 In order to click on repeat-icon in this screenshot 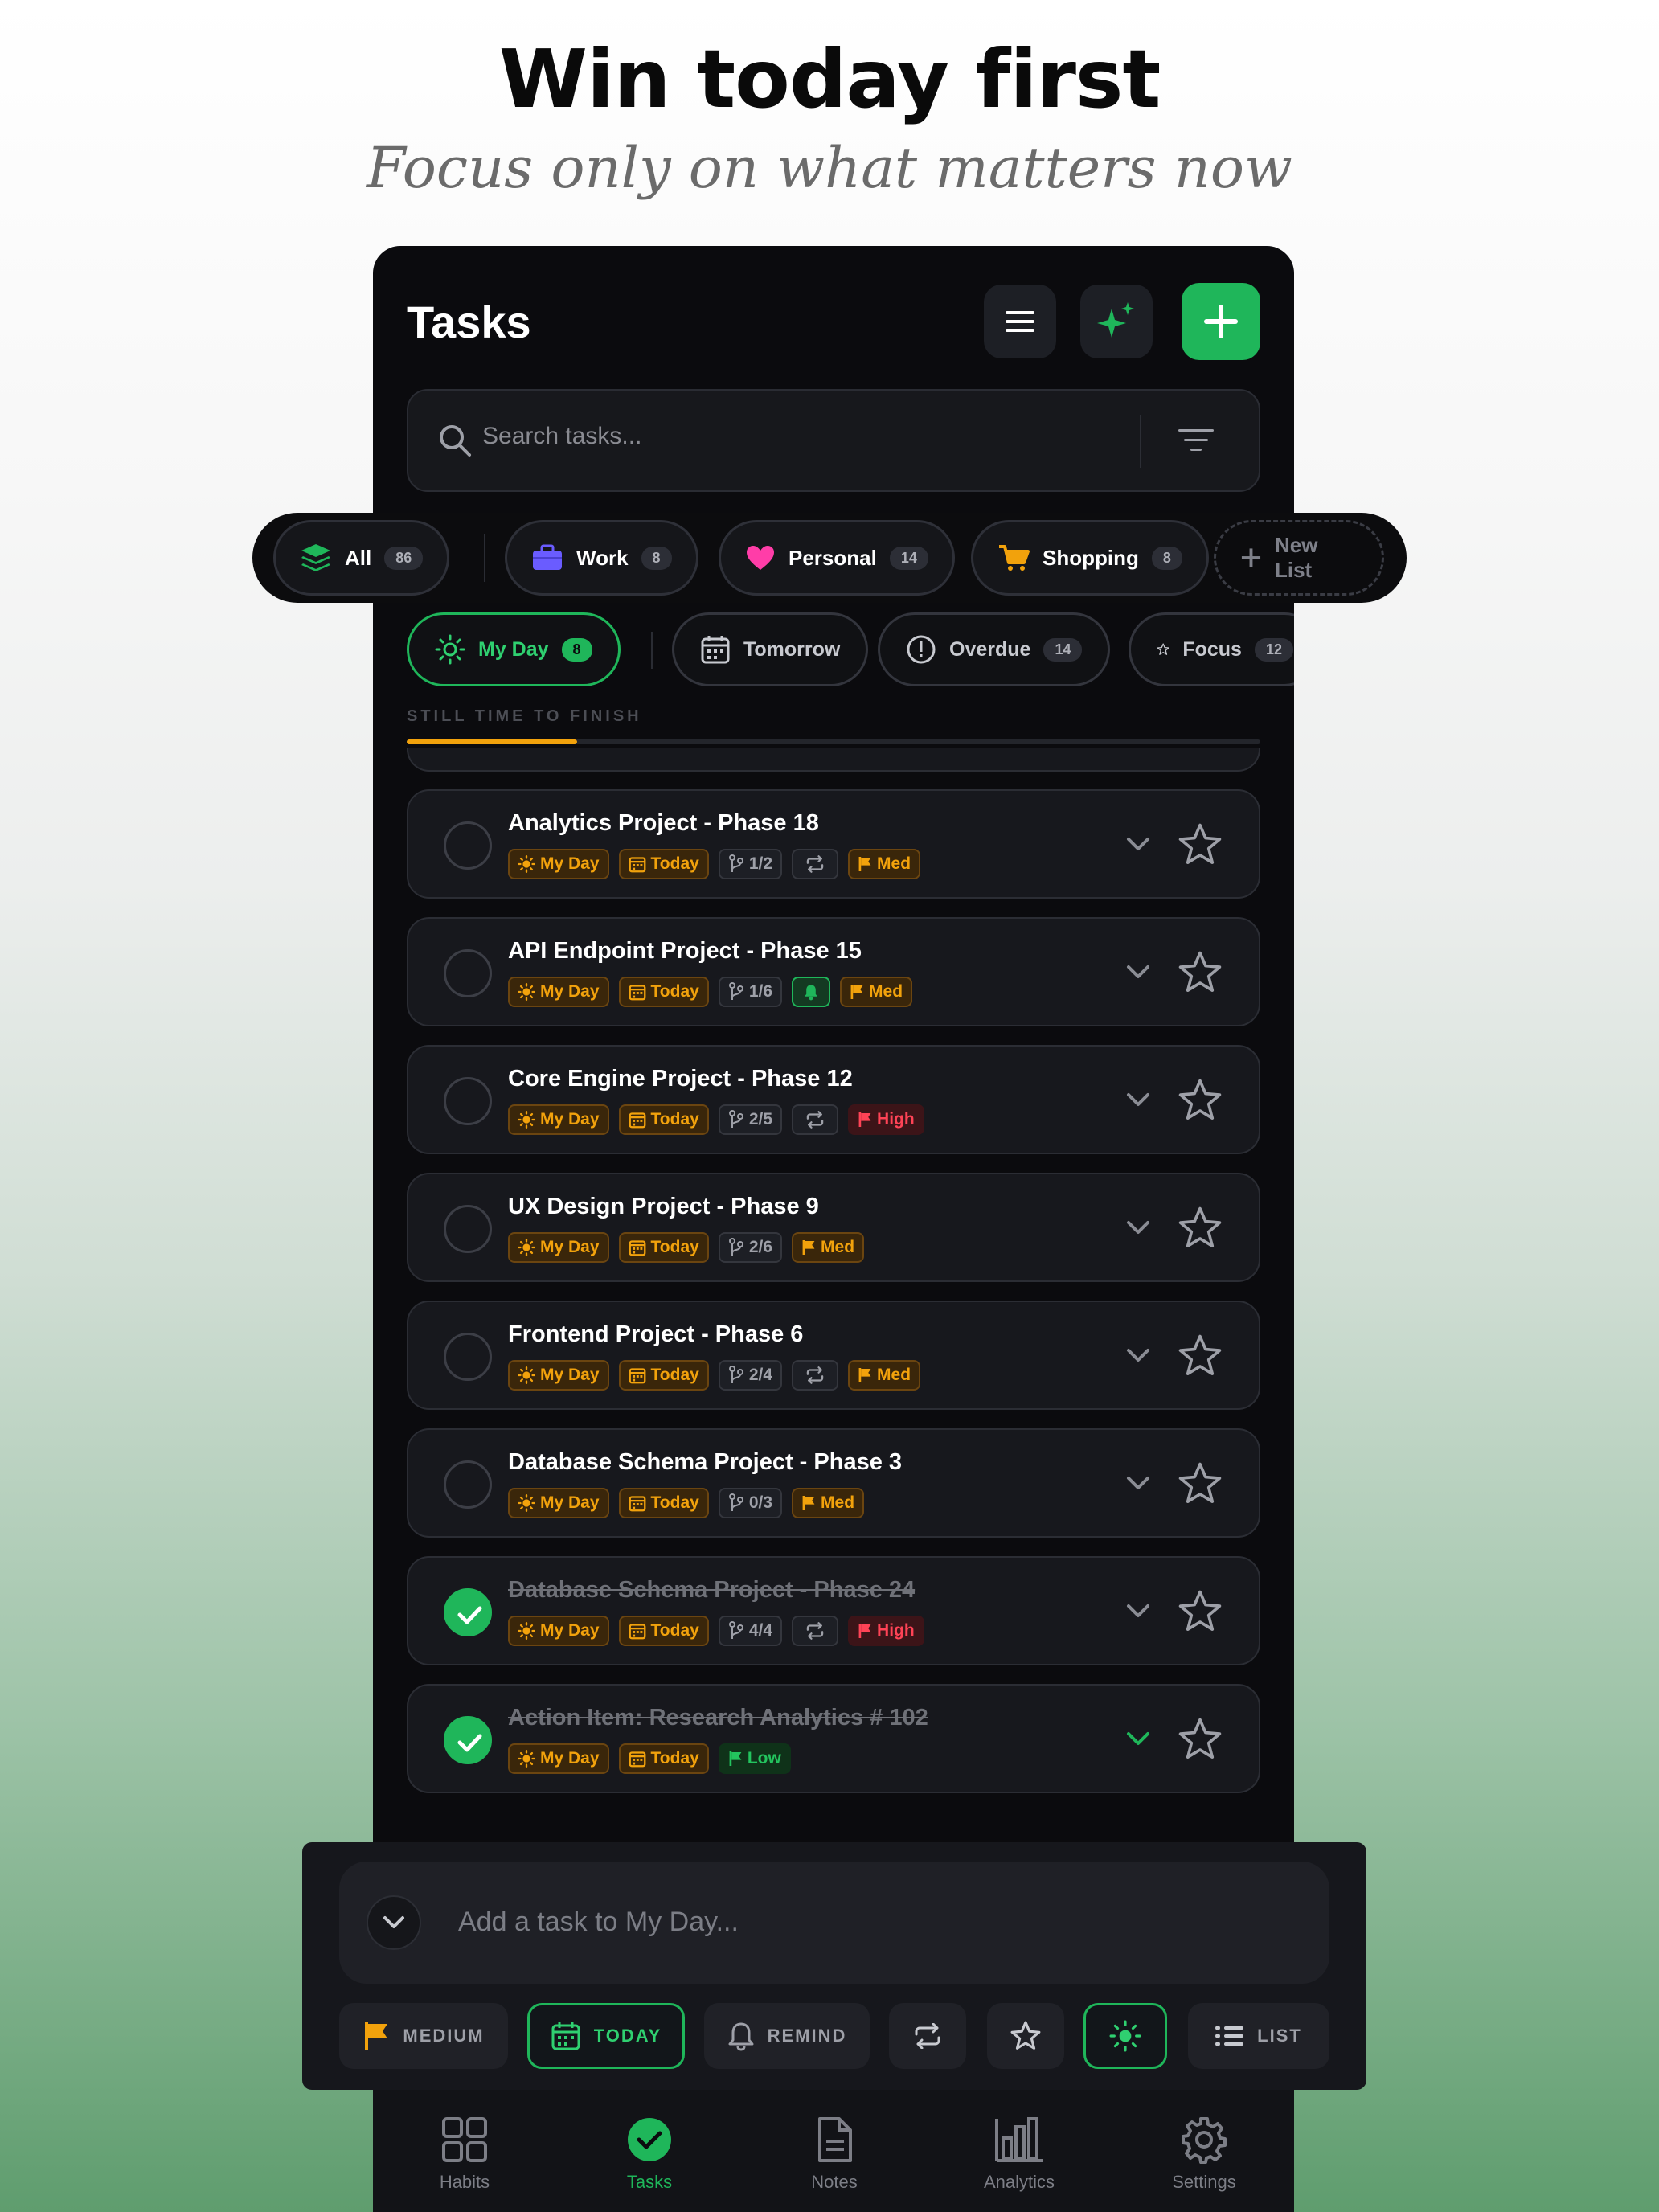, I will do `click(928, 2036)`.